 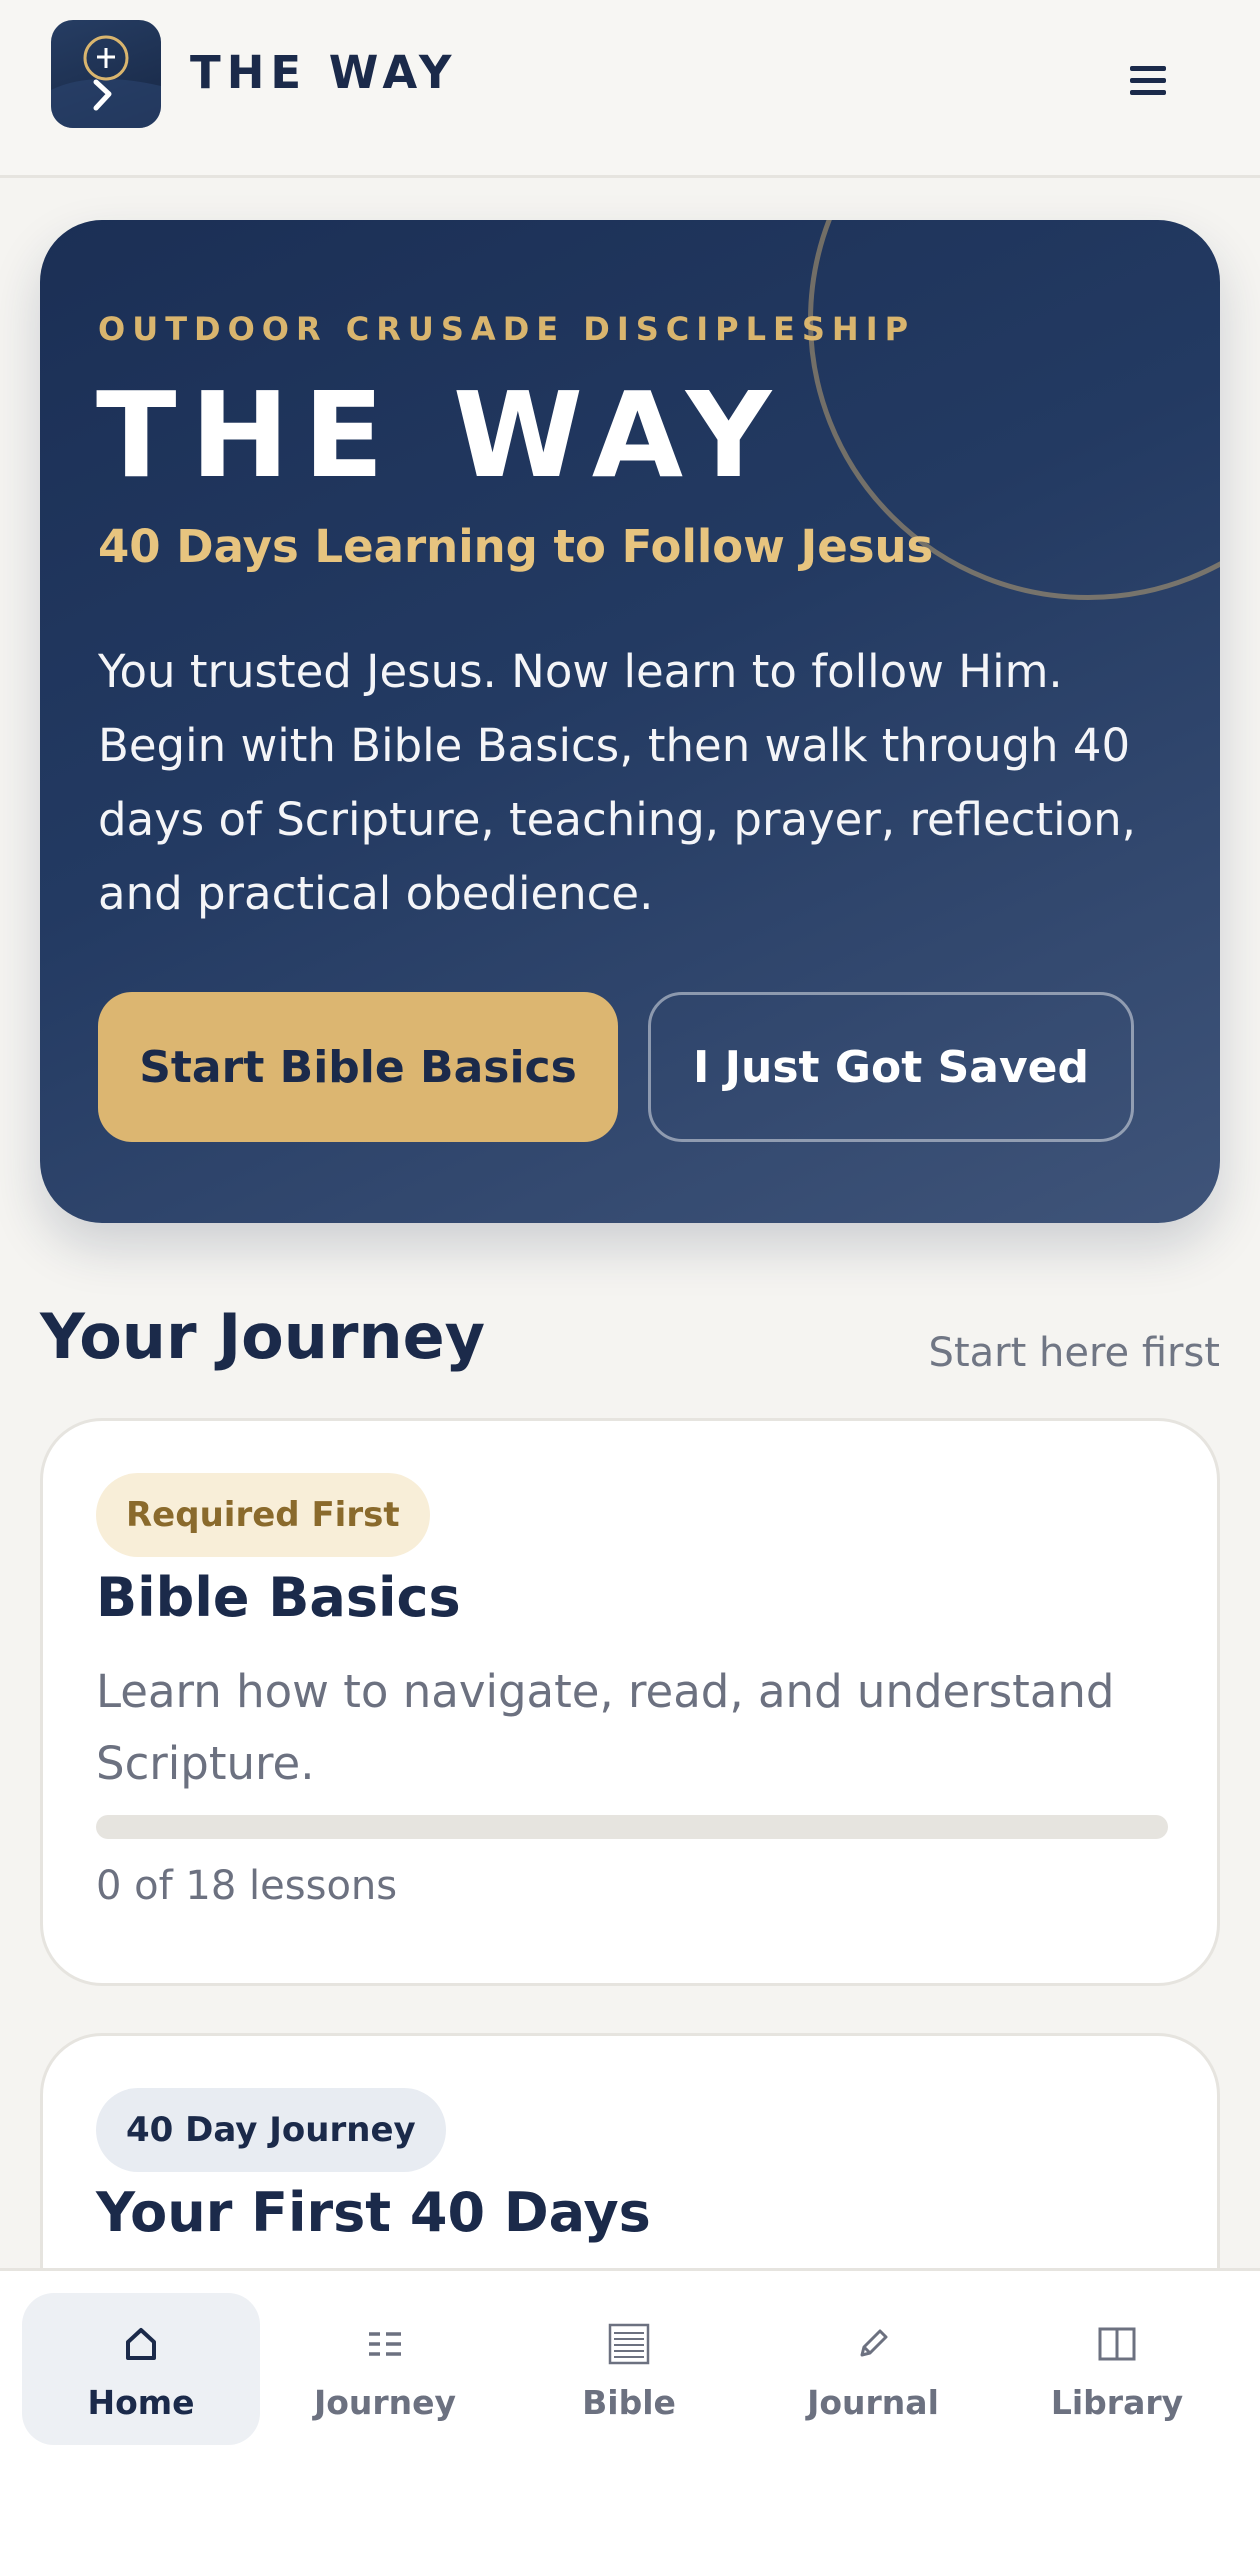 What do you see at coordinates (632, 1827) in the screenshot?
I see `progress-bar` at bounding box center [632, 1827].